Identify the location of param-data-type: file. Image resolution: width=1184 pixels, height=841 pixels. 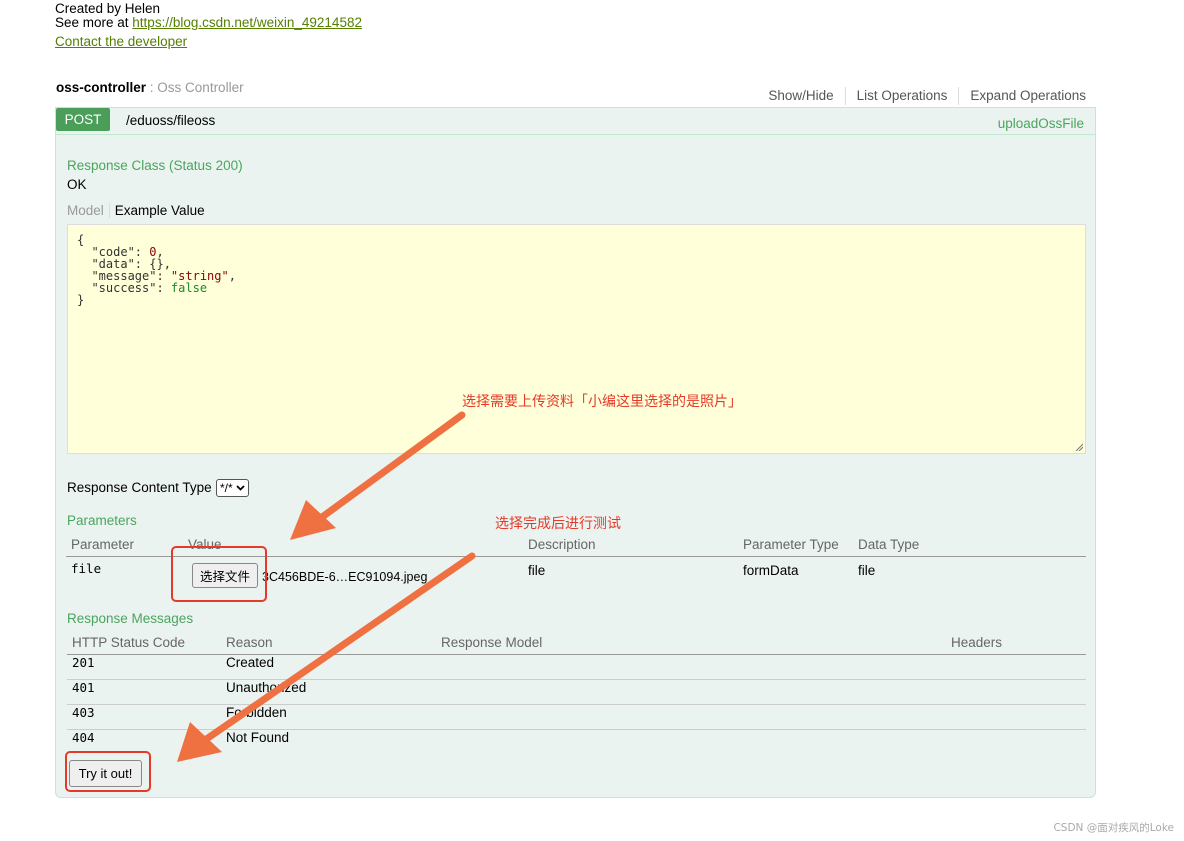
(867, 570).